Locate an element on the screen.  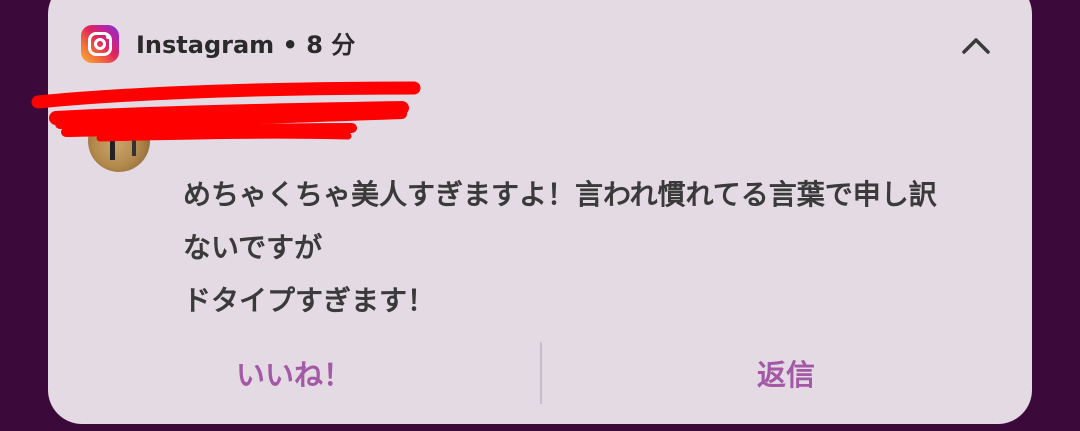
chevron-up-icon is located at coordinates (976, 46).